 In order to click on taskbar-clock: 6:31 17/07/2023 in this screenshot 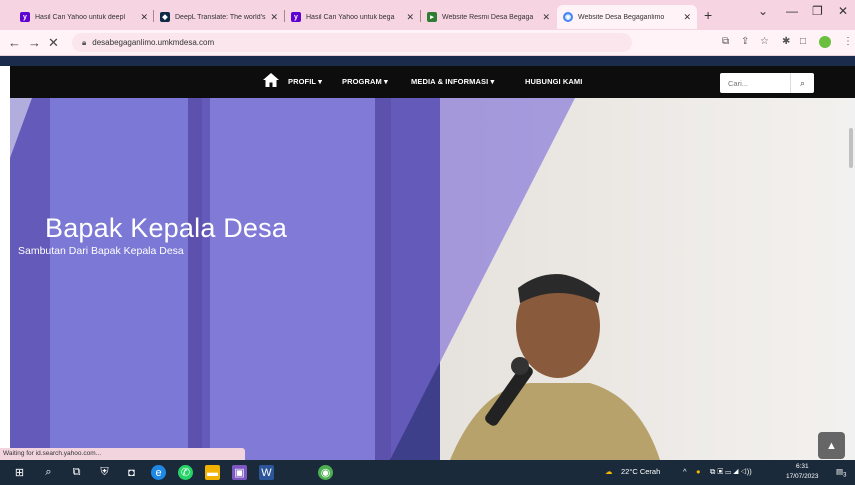, I will do `click(802, 472)`.